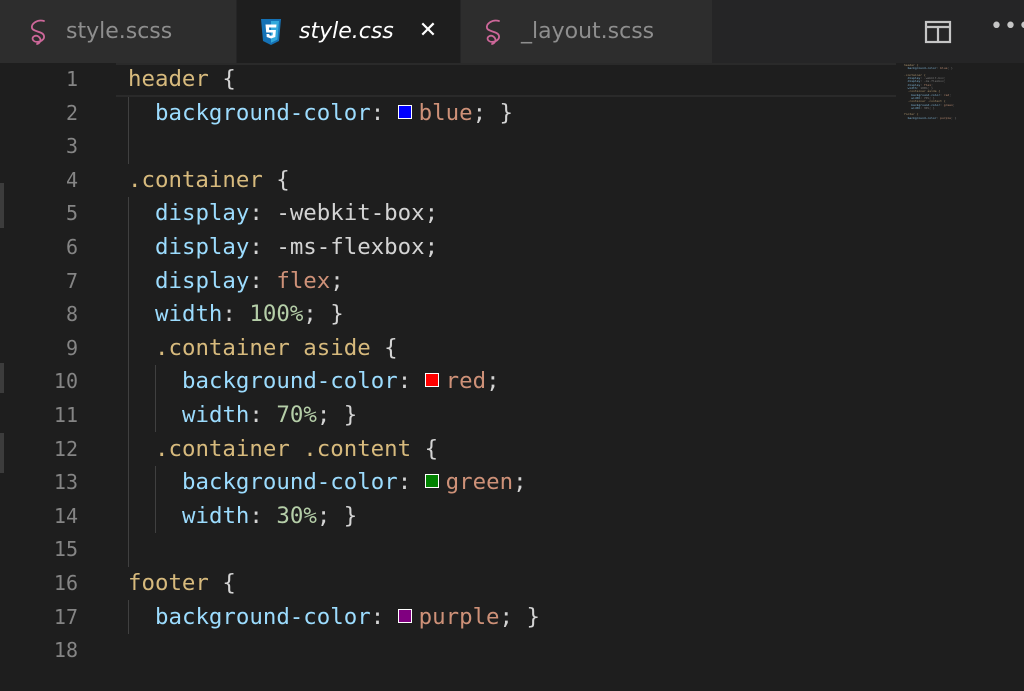  What do you see at coordinates (195, 179) in the screenshot?
I see `code-token: .container` at bounding box center [195, 179].